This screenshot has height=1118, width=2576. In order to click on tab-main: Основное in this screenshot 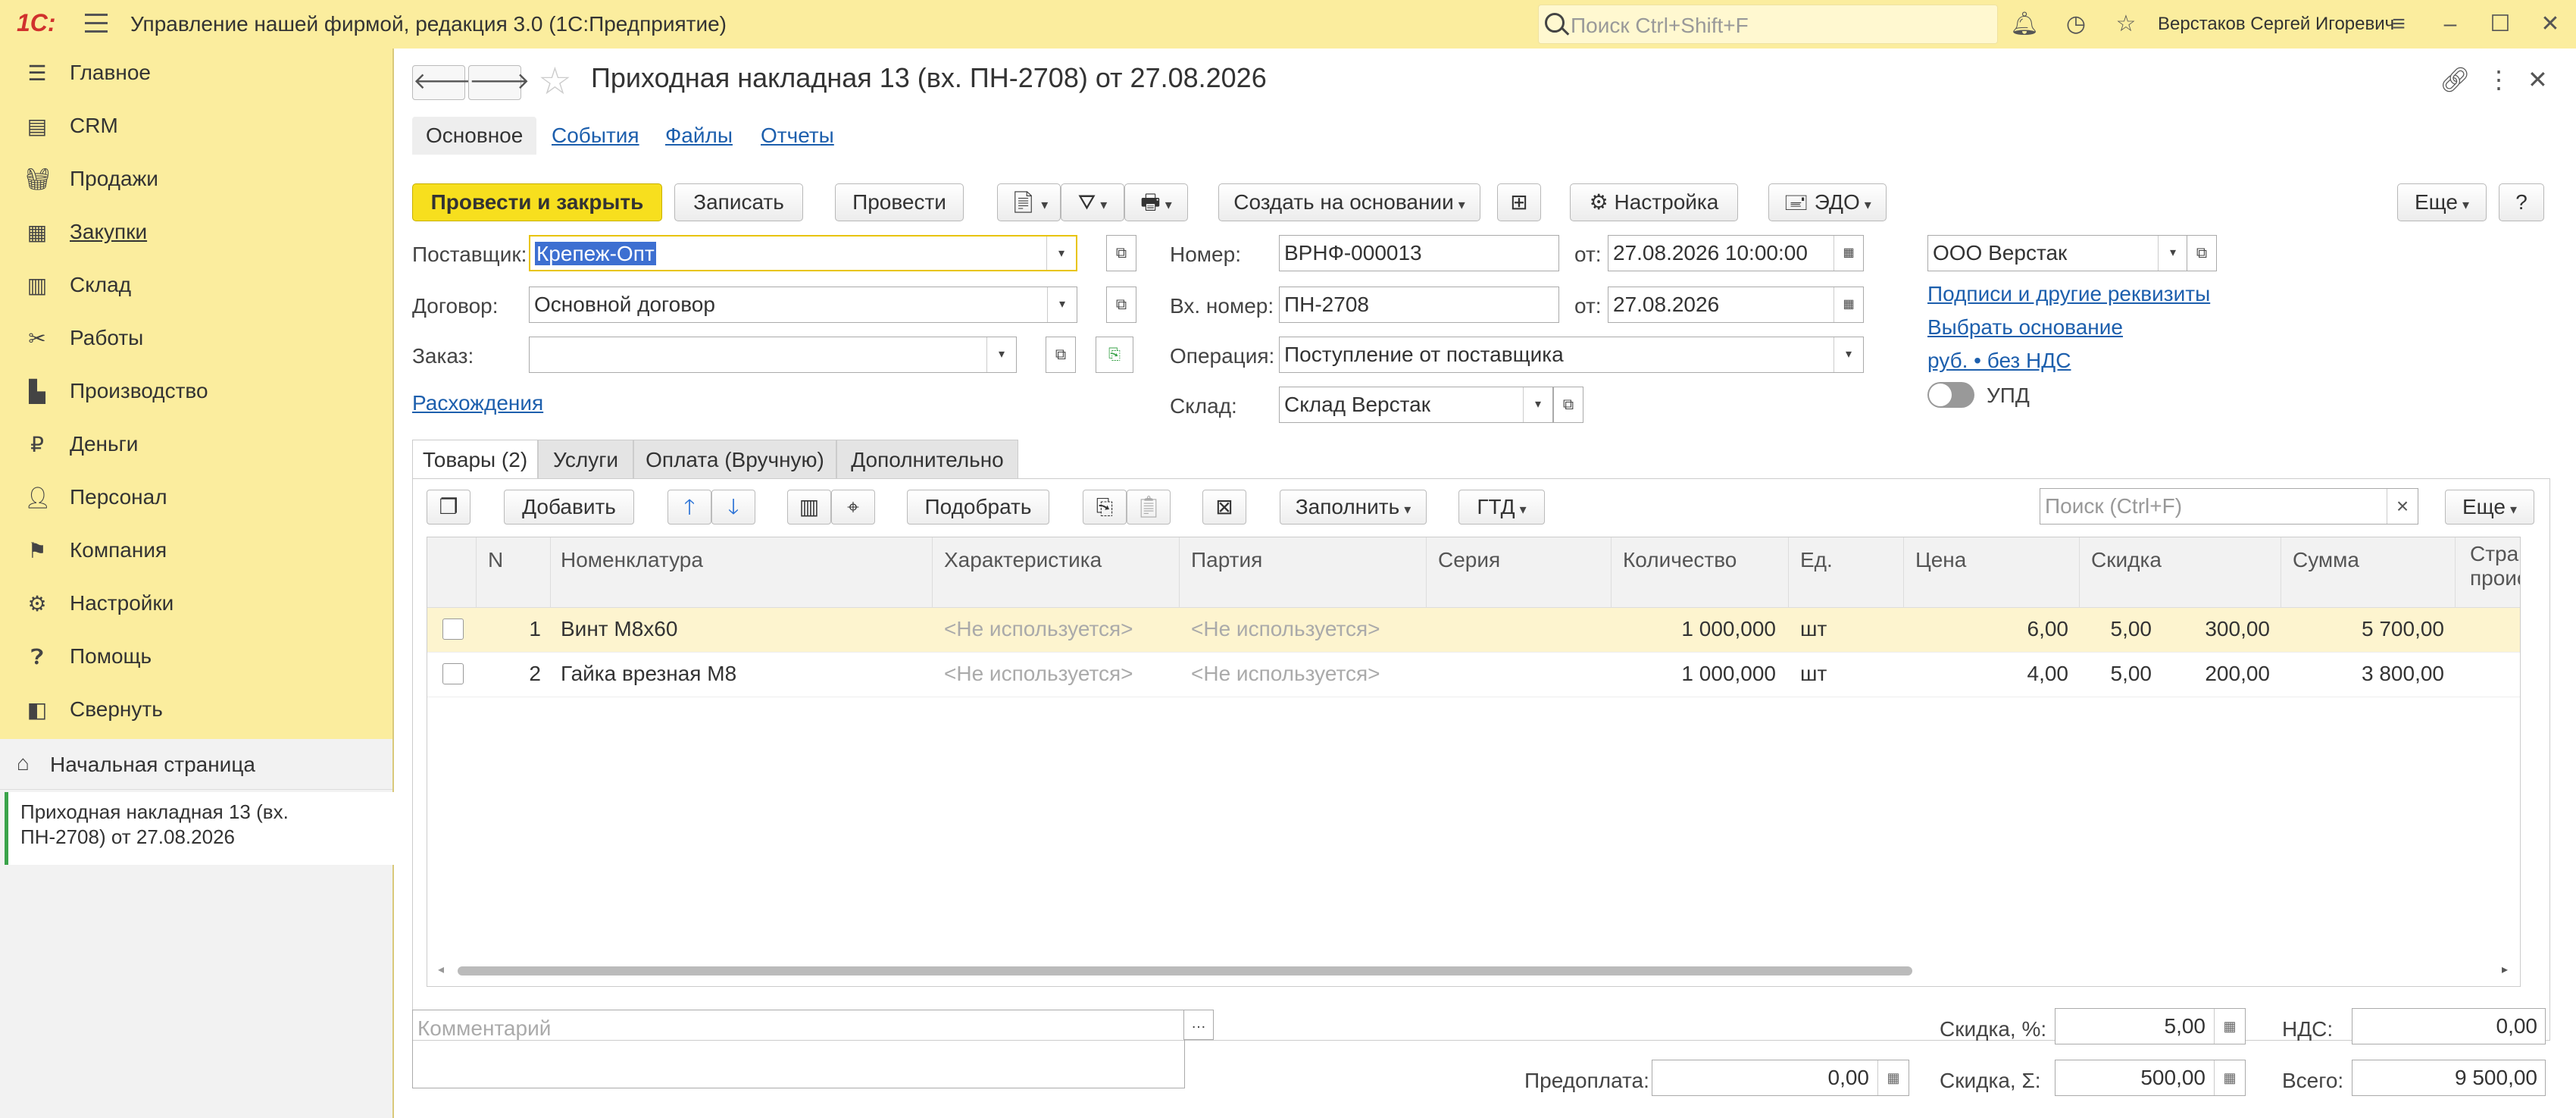, I will do `click(475, 136)`.